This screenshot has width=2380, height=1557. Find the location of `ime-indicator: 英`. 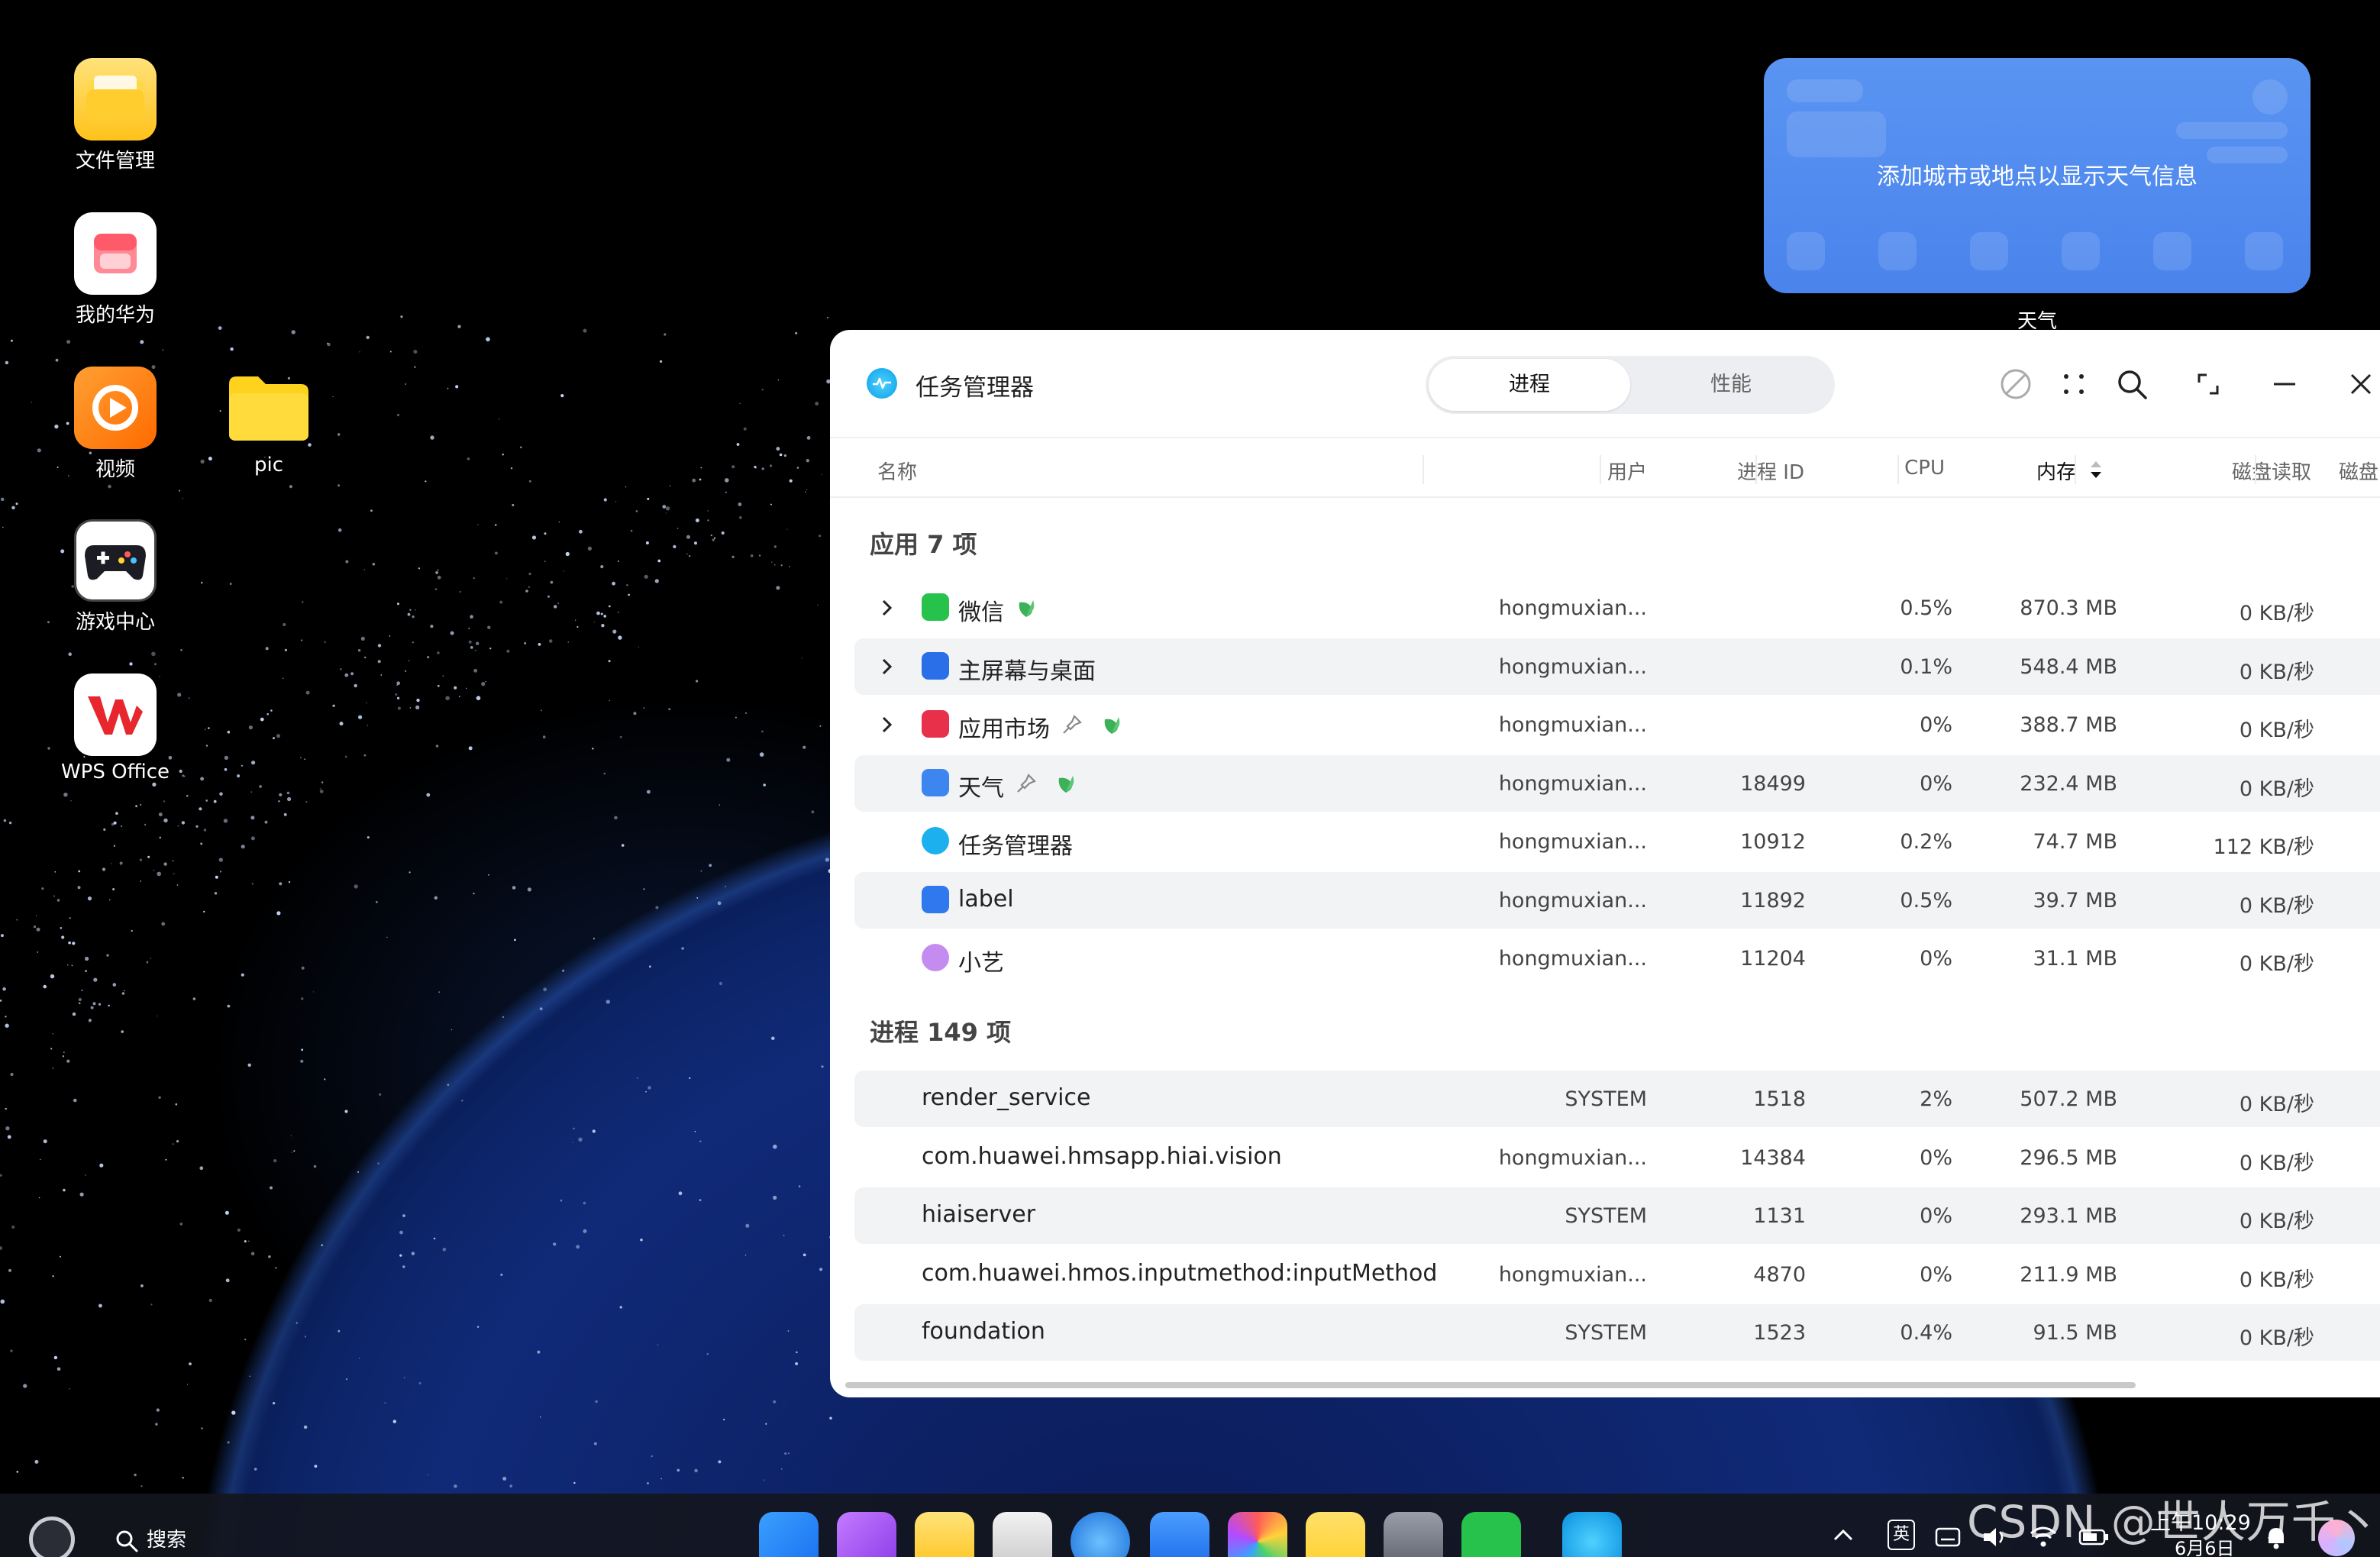

ime-indicator: 英 is located at coordinates (1902, 1535).